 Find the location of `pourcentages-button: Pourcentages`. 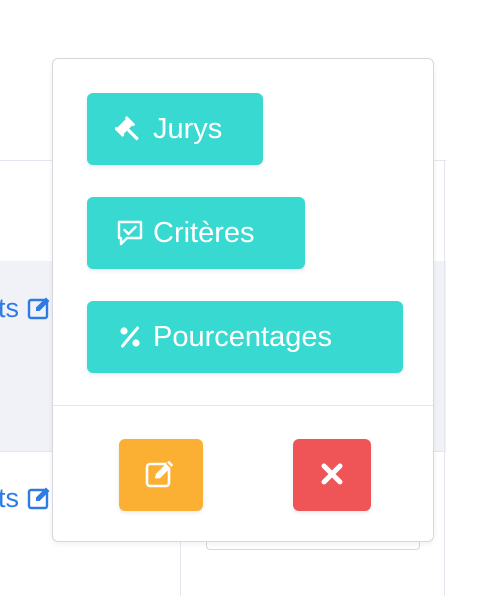

pourcentages-button: Pourcentages is located at coordinates (245, 337).